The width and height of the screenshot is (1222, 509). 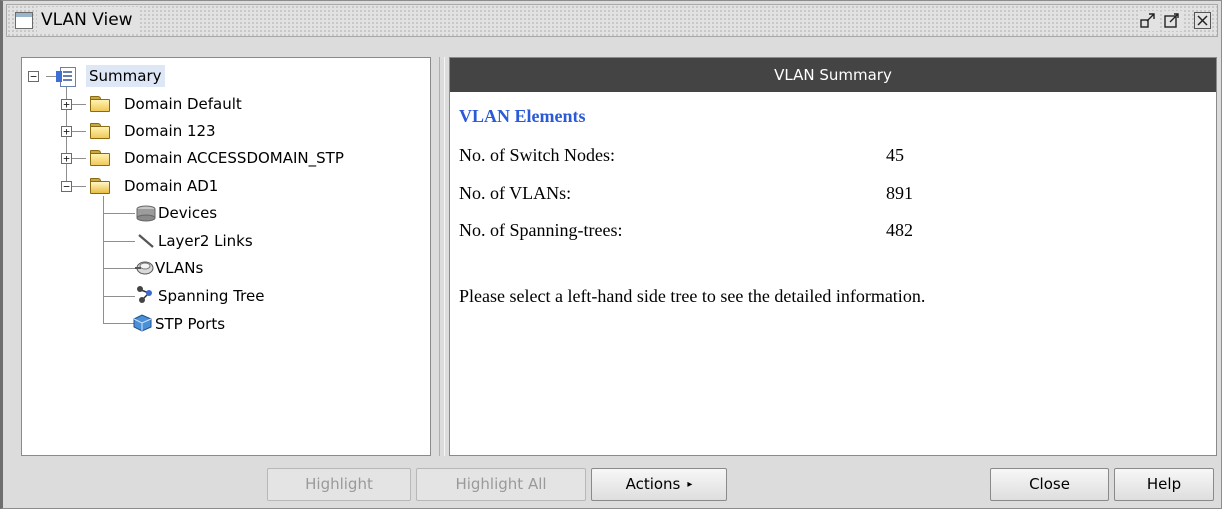 I want to click on folder-open-icon, so click(x=100, y=186).